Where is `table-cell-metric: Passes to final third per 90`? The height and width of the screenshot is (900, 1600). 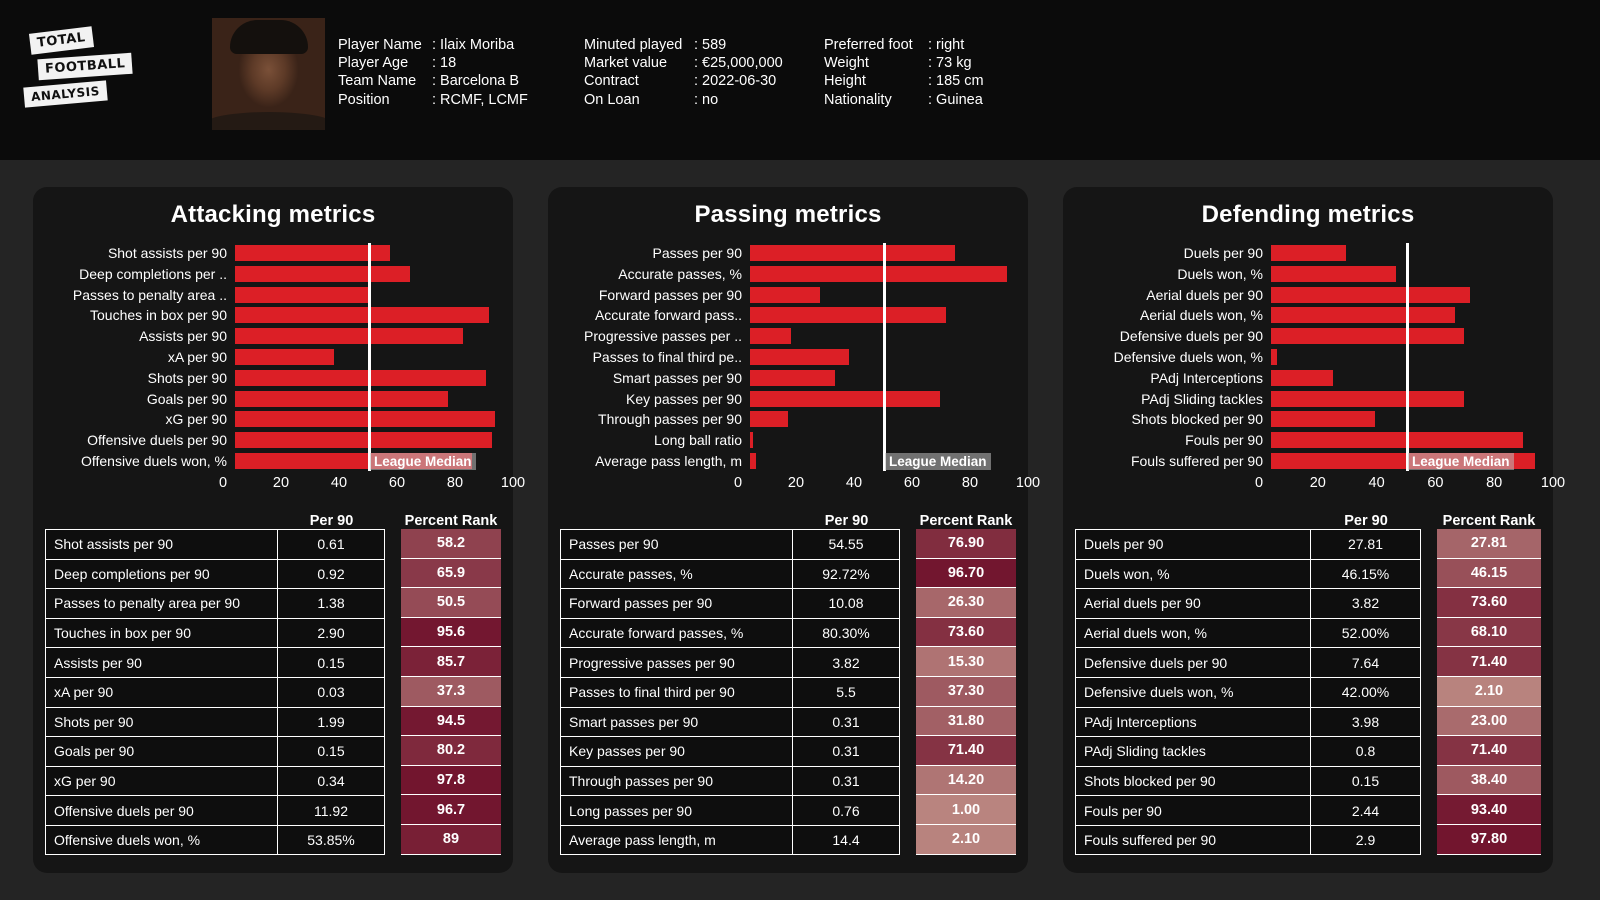
table-cell-metric: Passes to final third per 90 is located at coordinates (676, 691).